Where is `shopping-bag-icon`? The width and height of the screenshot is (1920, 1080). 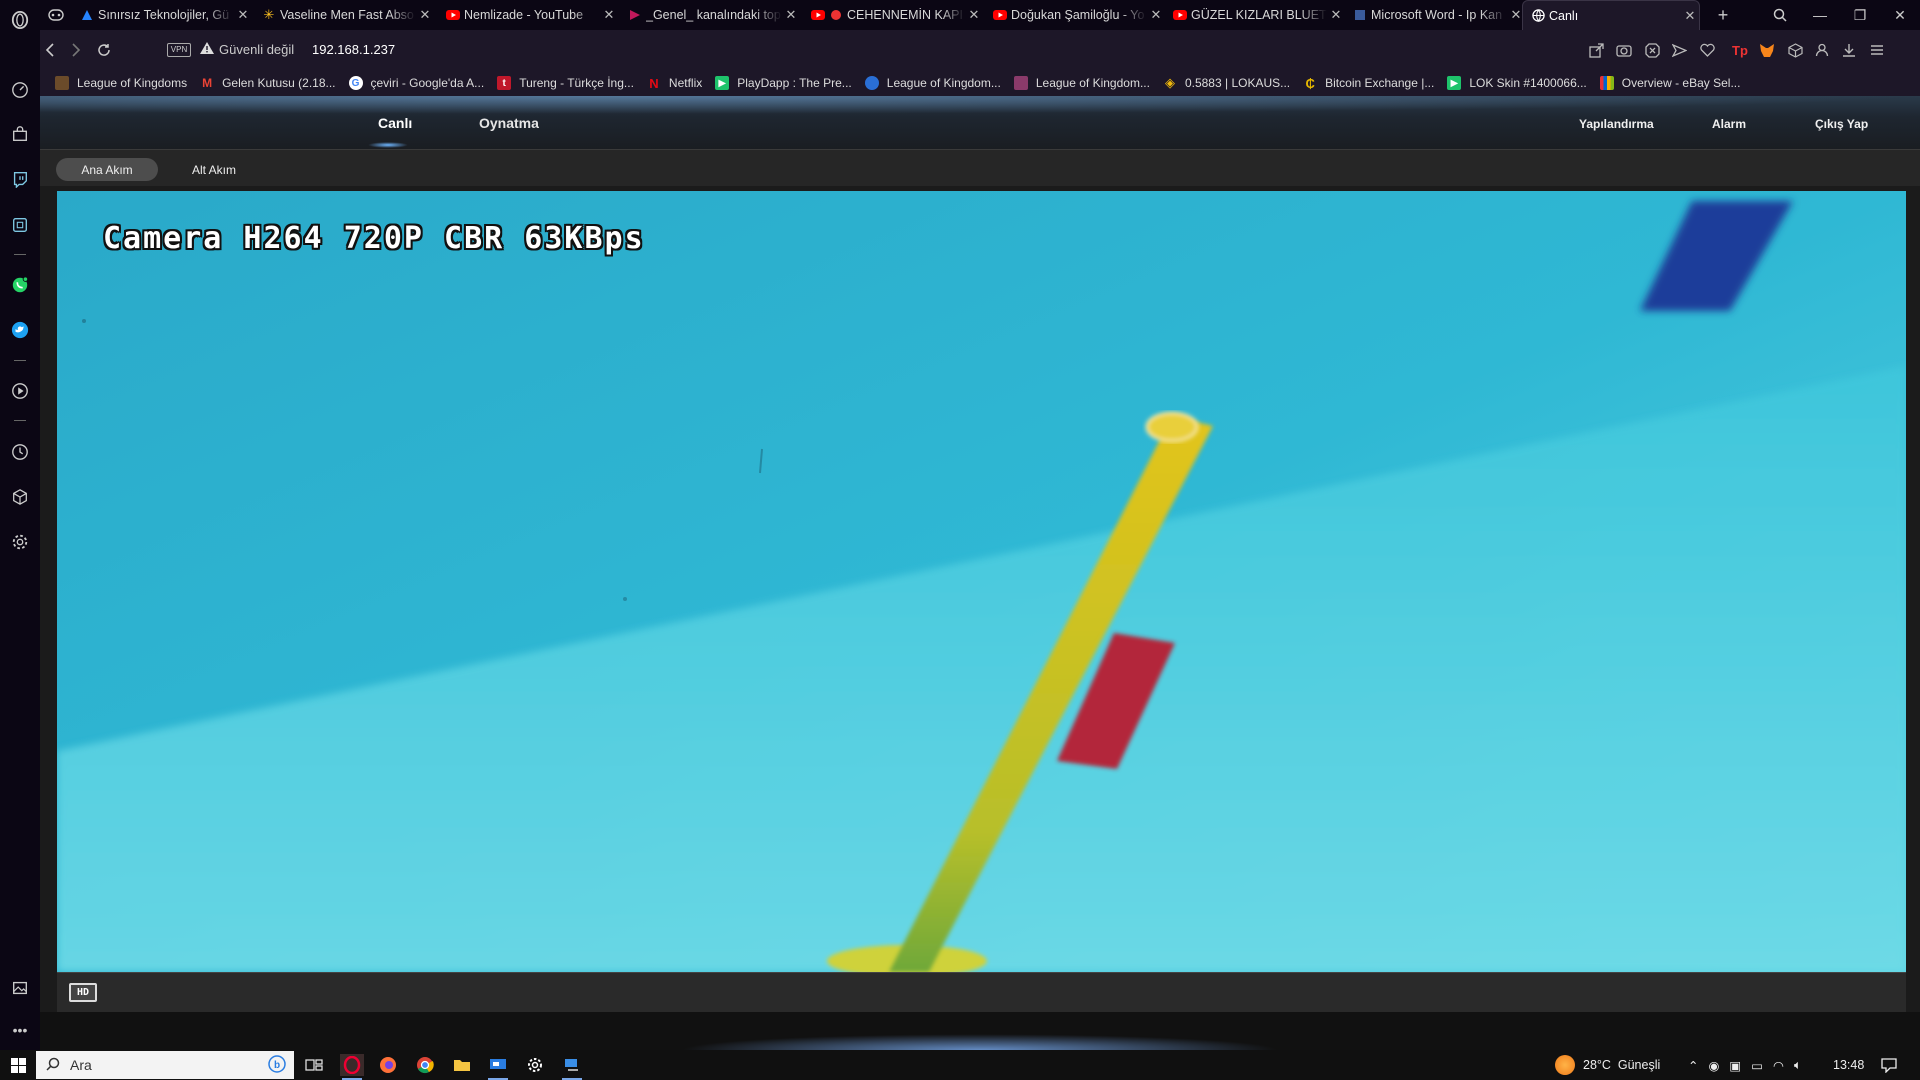 shopping-bag-icon is located at coordinates (20, 134).